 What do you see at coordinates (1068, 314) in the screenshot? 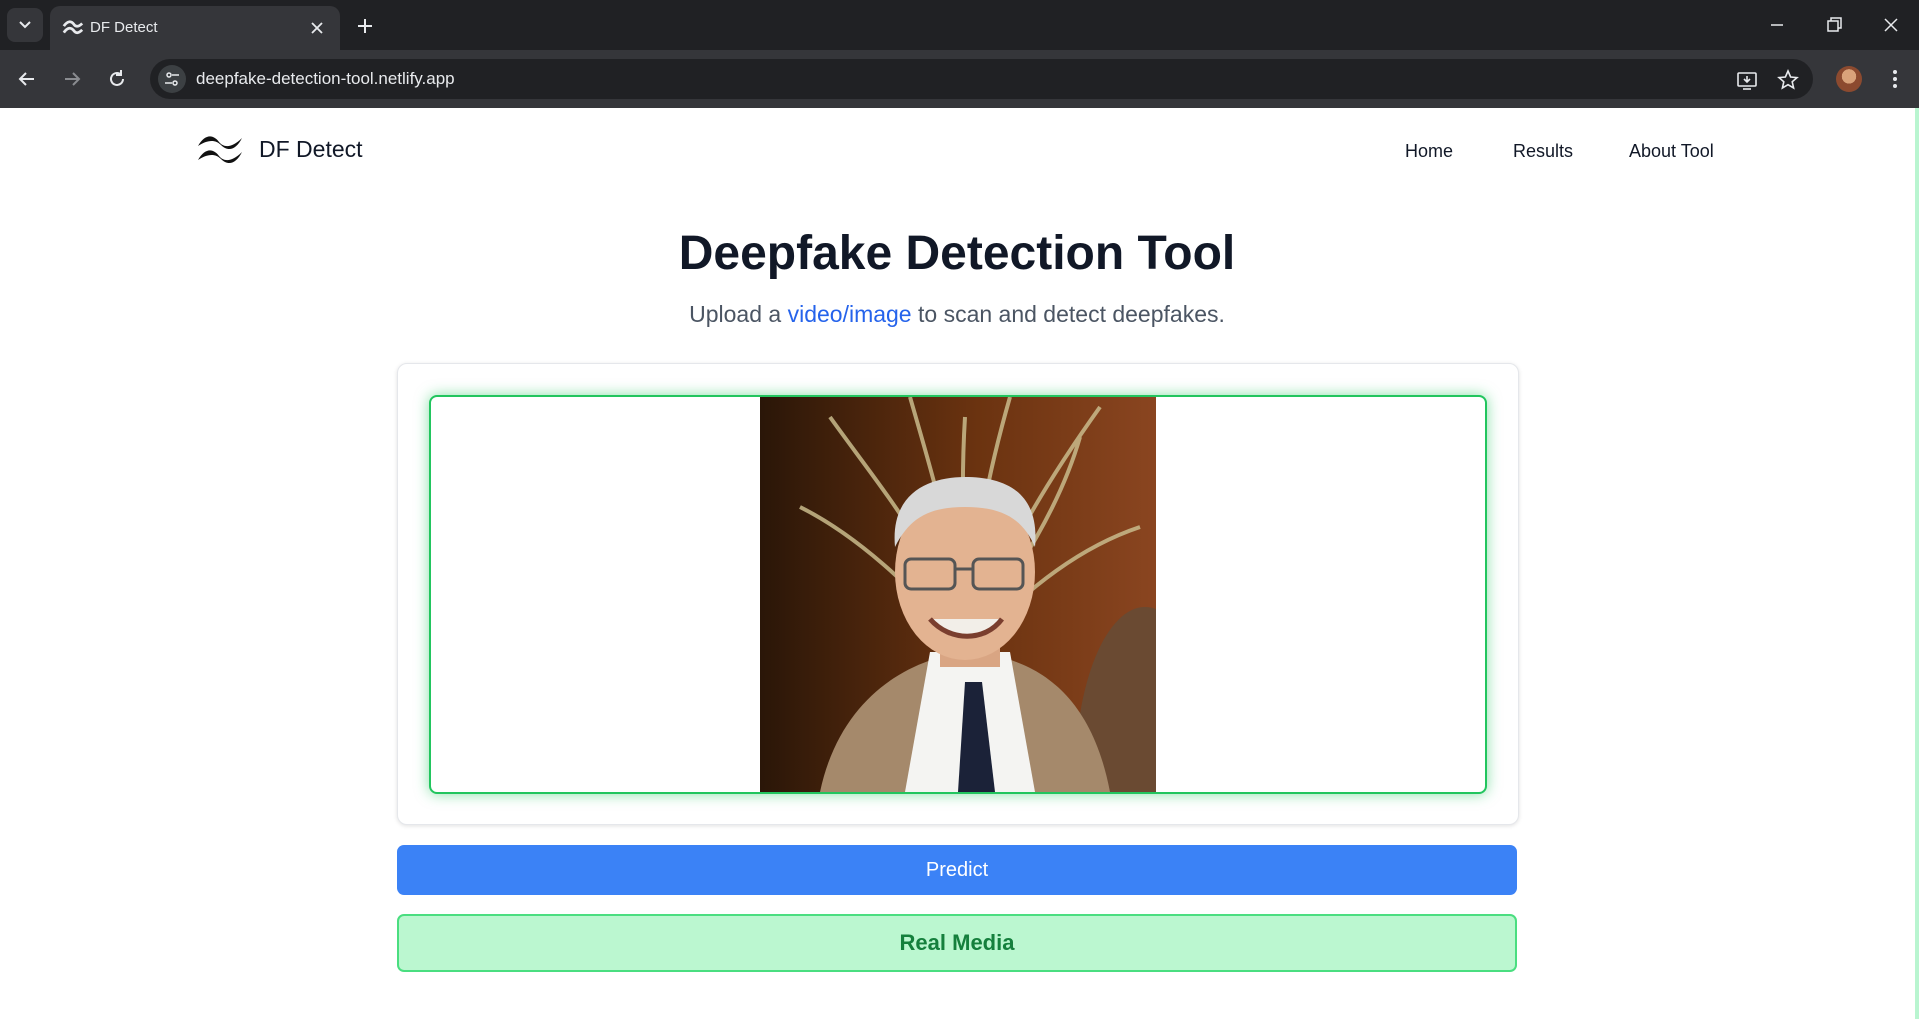
I see `subtitle-text-end: to scan and detect deepfakes.` at bounding box center [1068, 314].